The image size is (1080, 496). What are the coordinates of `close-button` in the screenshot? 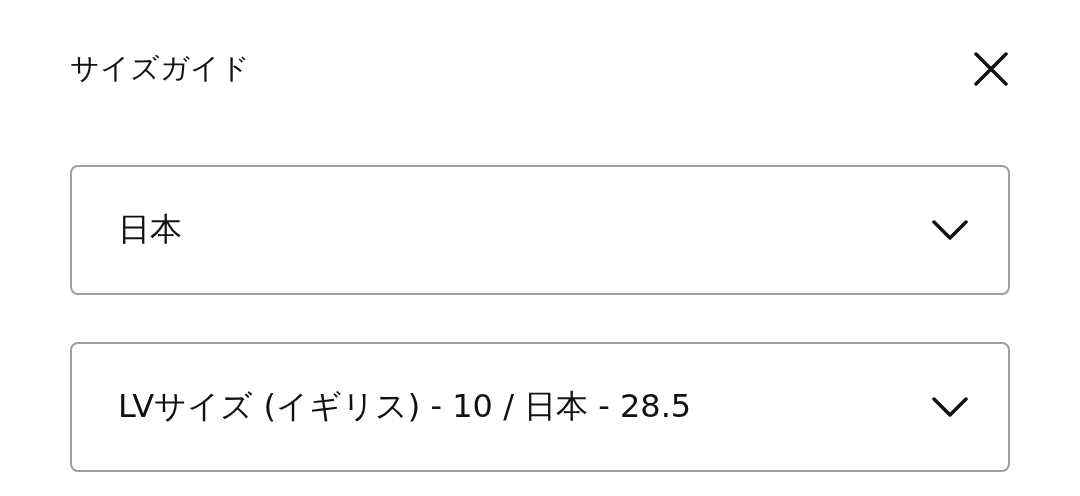 It's located at (991, 69).